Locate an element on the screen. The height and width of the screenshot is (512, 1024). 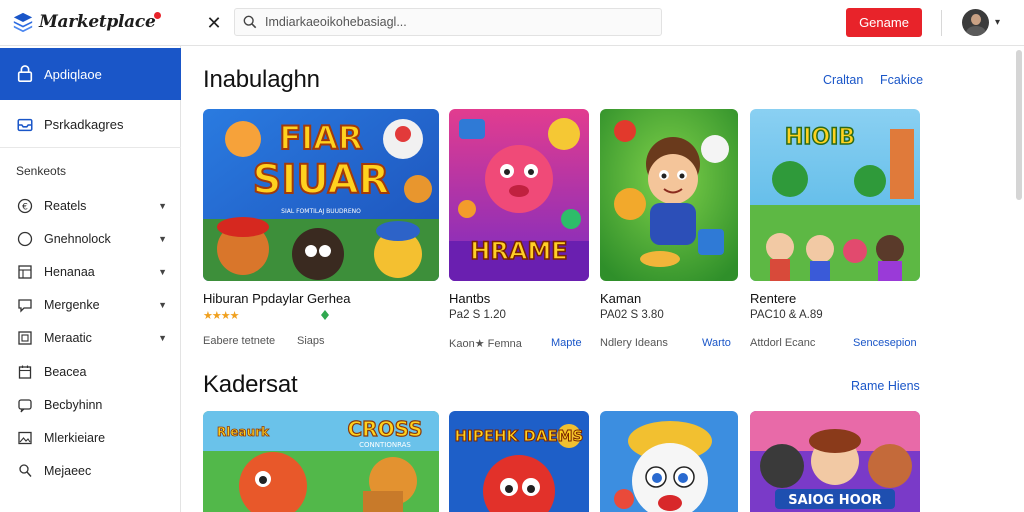
product-card: Kaman PA02 S 3.80 Ndlery Ideans Warto is located at coordinates (669, 229).